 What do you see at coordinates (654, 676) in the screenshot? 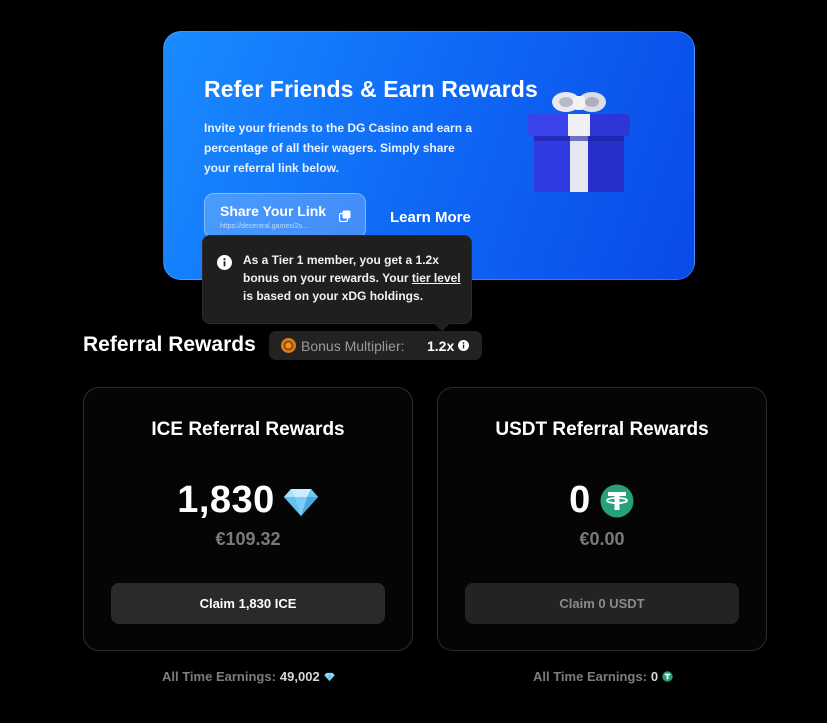
I see `usdt-earnings-value: 0` at bounding box center [654, 676].